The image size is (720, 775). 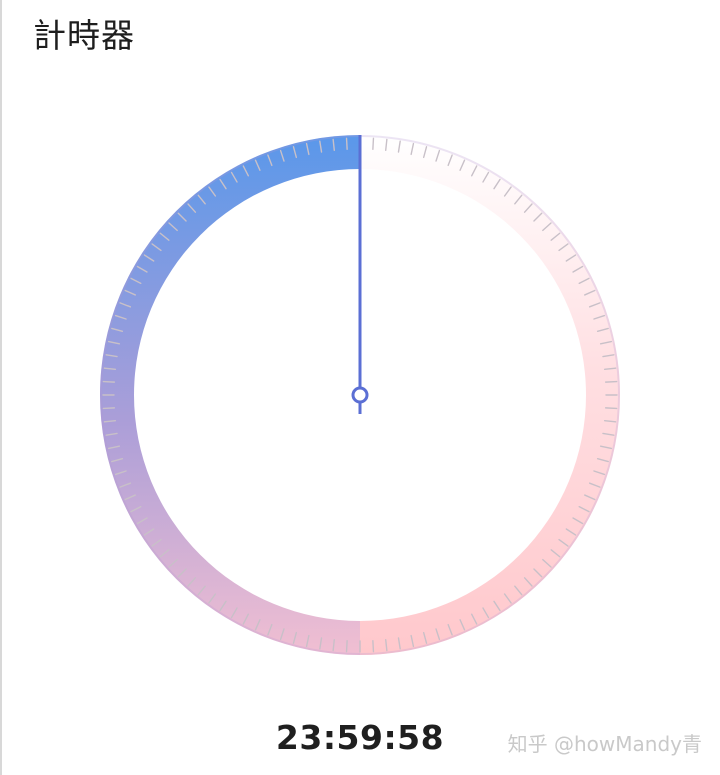 I want to click on watermark: 知乎 @howMandy青, so click(x=604, y=744).